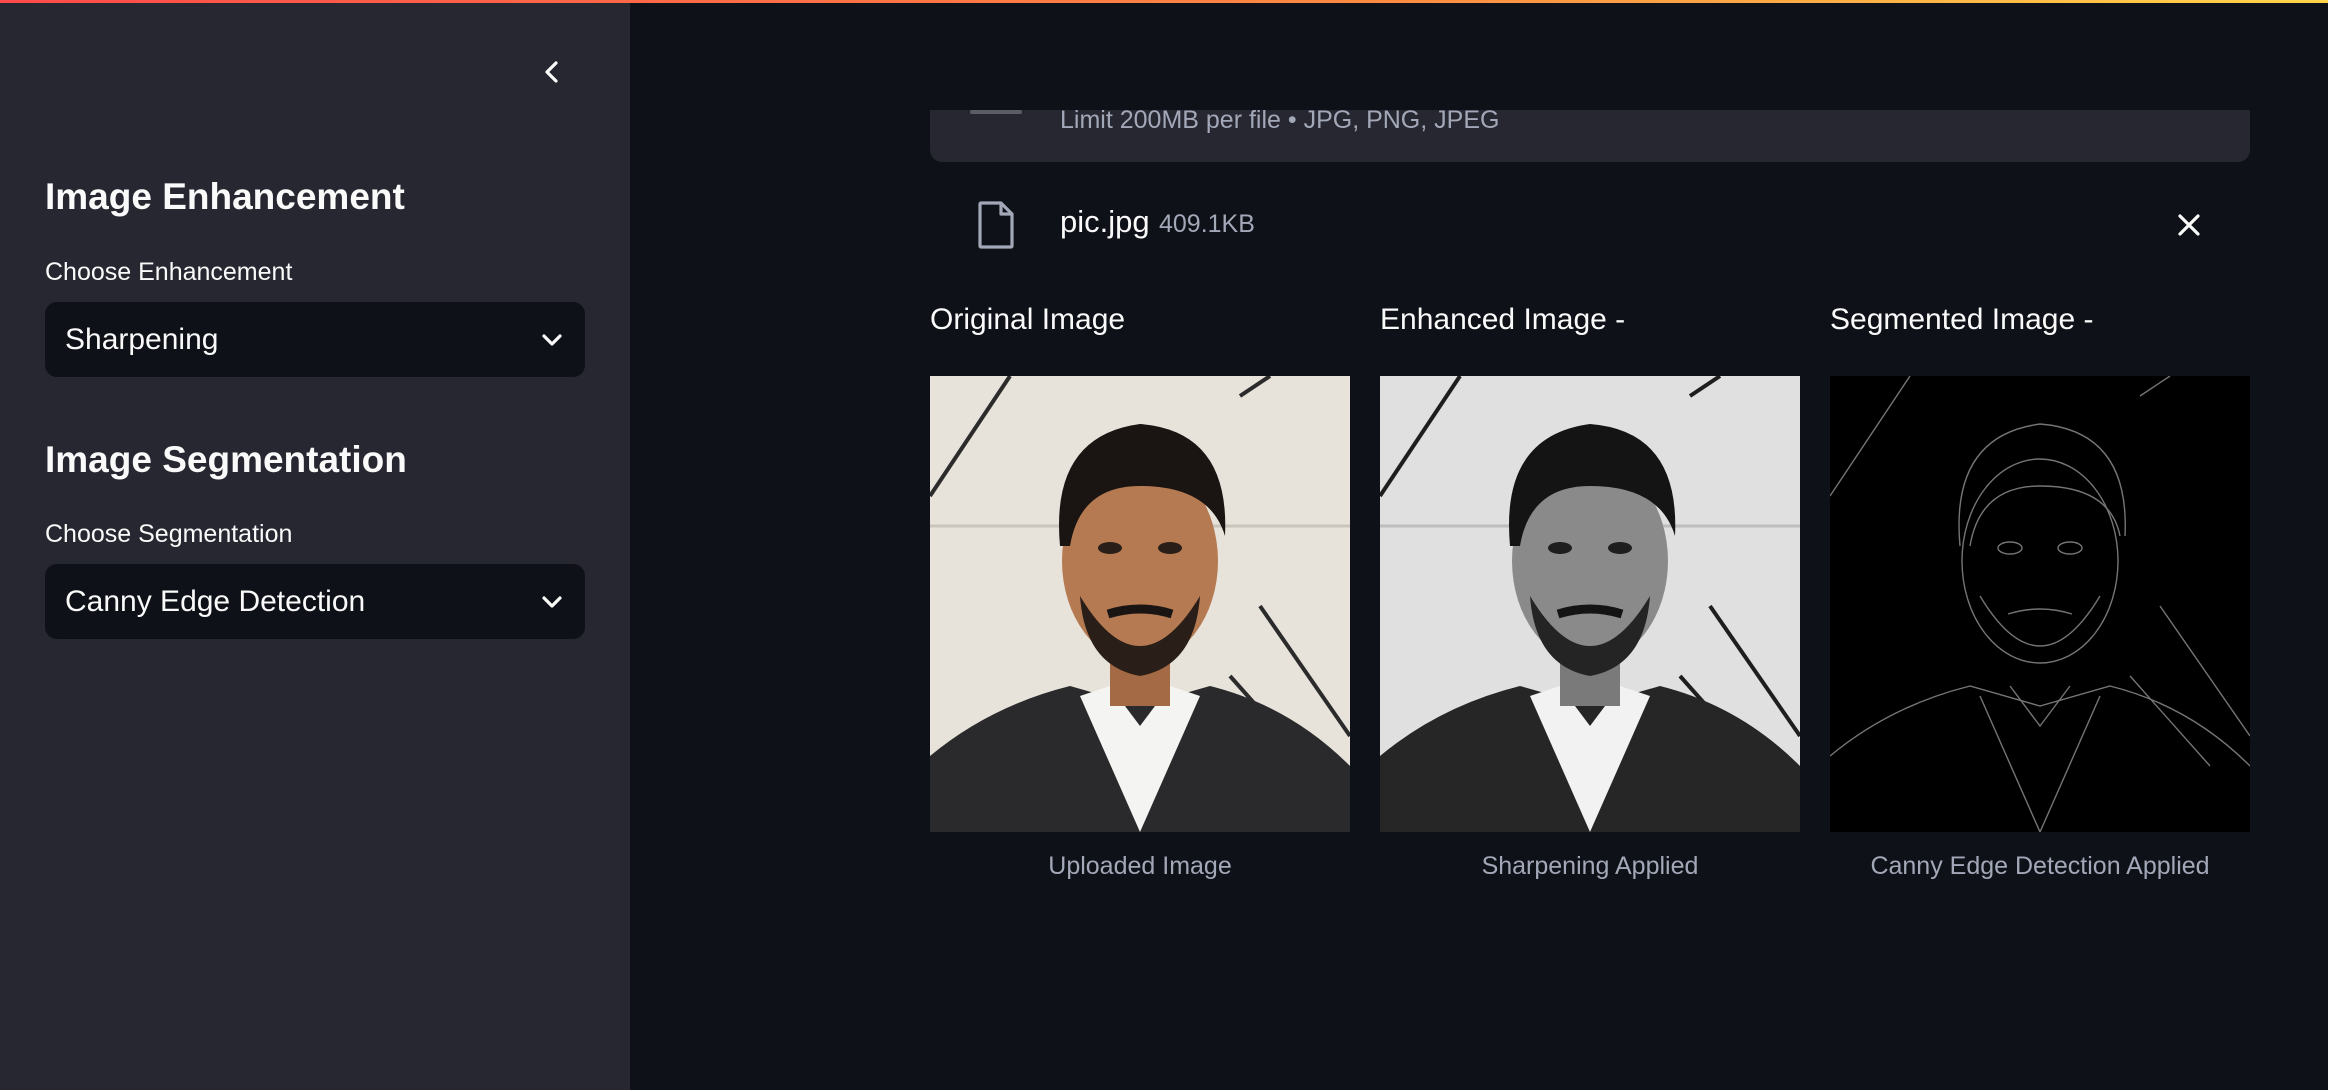  What do you see at coordinates (1962, 319) in the screenshot?
I see `segmented-image-title: Segmented Image -` at bounding box center [1962, 319].